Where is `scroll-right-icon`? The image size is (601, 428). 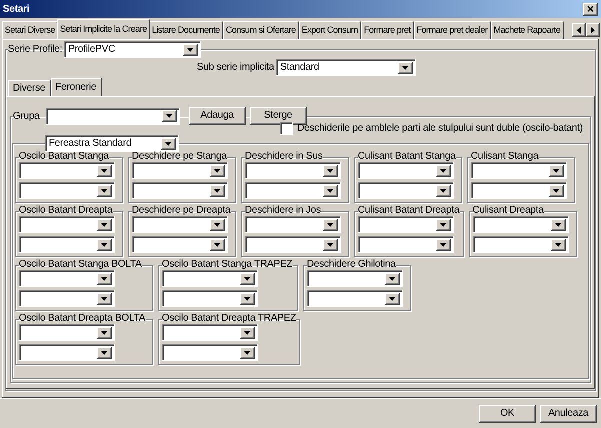 scroll-right-icon is located at coordinates (593, 30).